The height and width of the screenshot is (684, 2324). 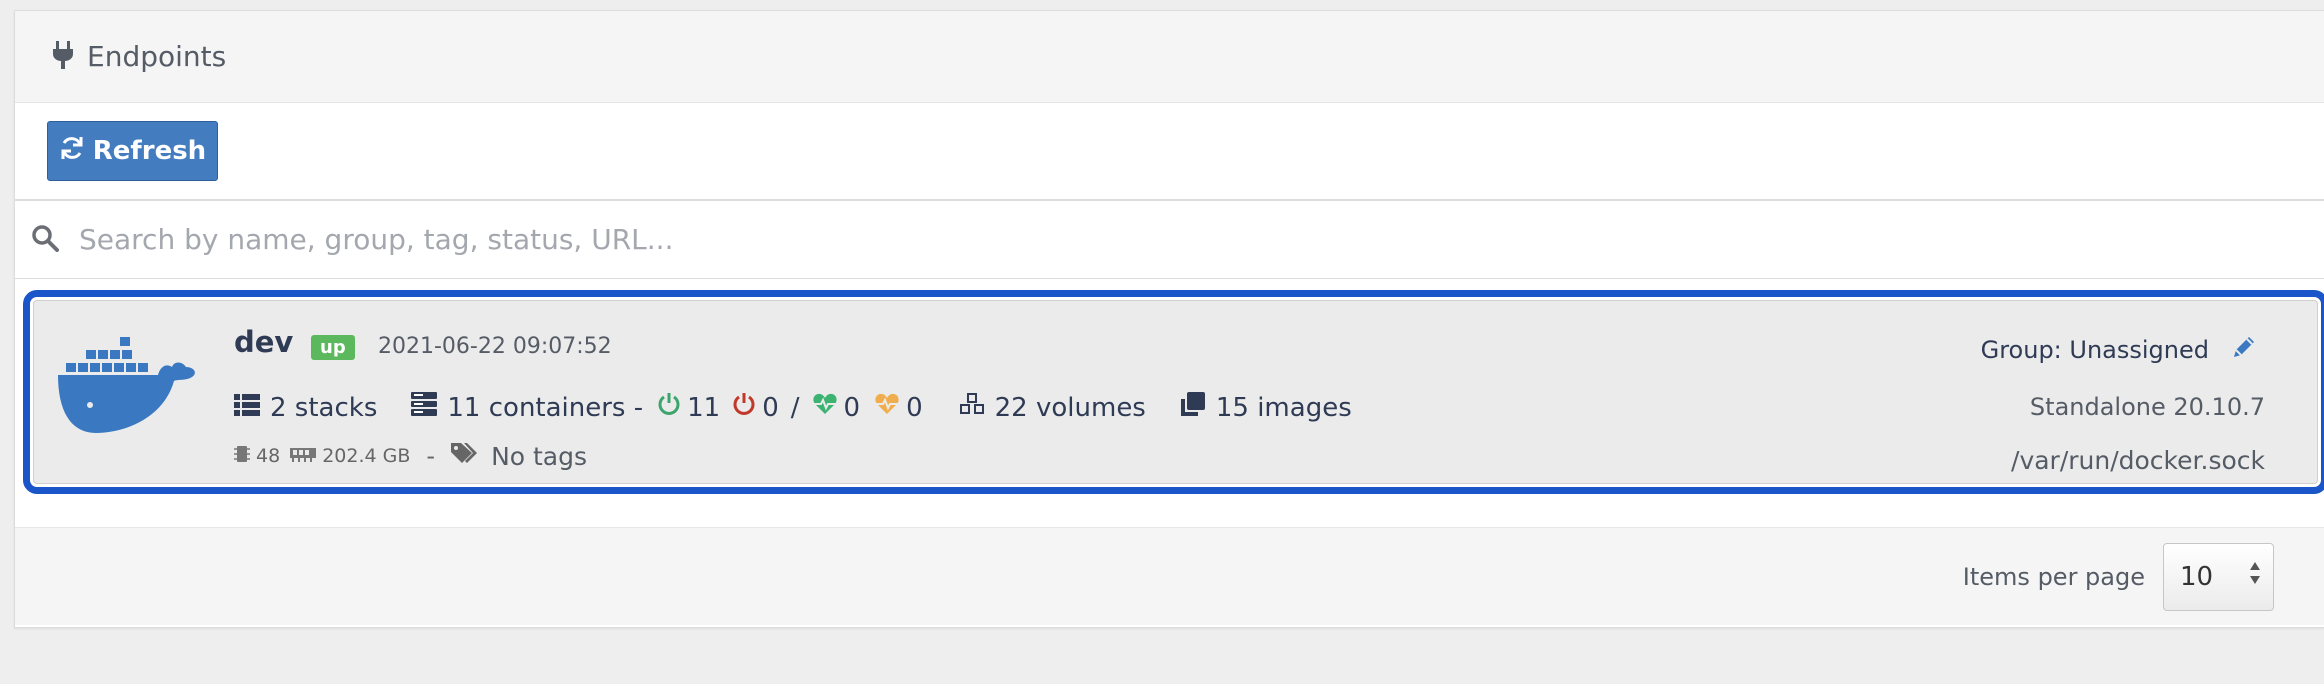 I want to click on cubes-icon, so click(x=972, y=407).